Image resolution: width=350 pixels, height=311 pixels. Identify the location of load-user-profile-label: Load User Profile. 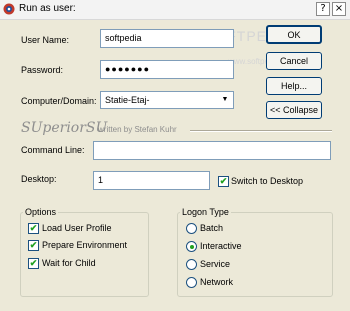
(77, 228).